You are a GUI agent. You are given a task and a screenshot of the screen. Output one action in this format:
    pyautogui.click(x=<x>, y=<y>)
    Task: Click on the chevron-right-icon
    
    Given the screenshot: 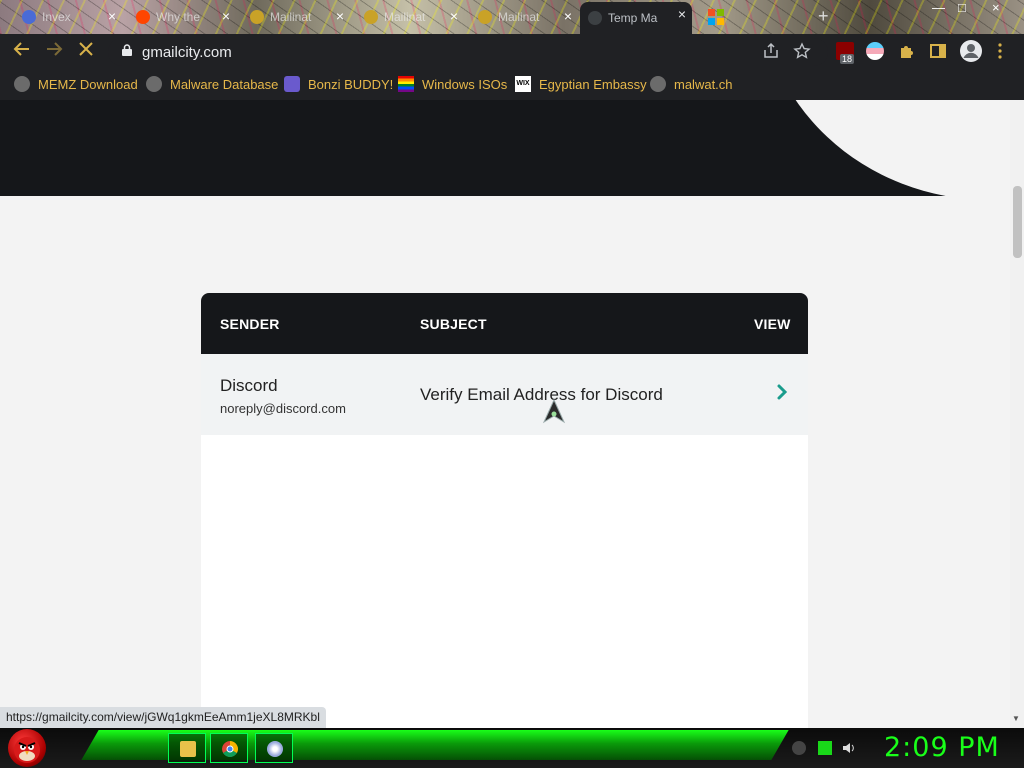 What is the action you would take?
    pyautogui.click(x=782, y=392)
    